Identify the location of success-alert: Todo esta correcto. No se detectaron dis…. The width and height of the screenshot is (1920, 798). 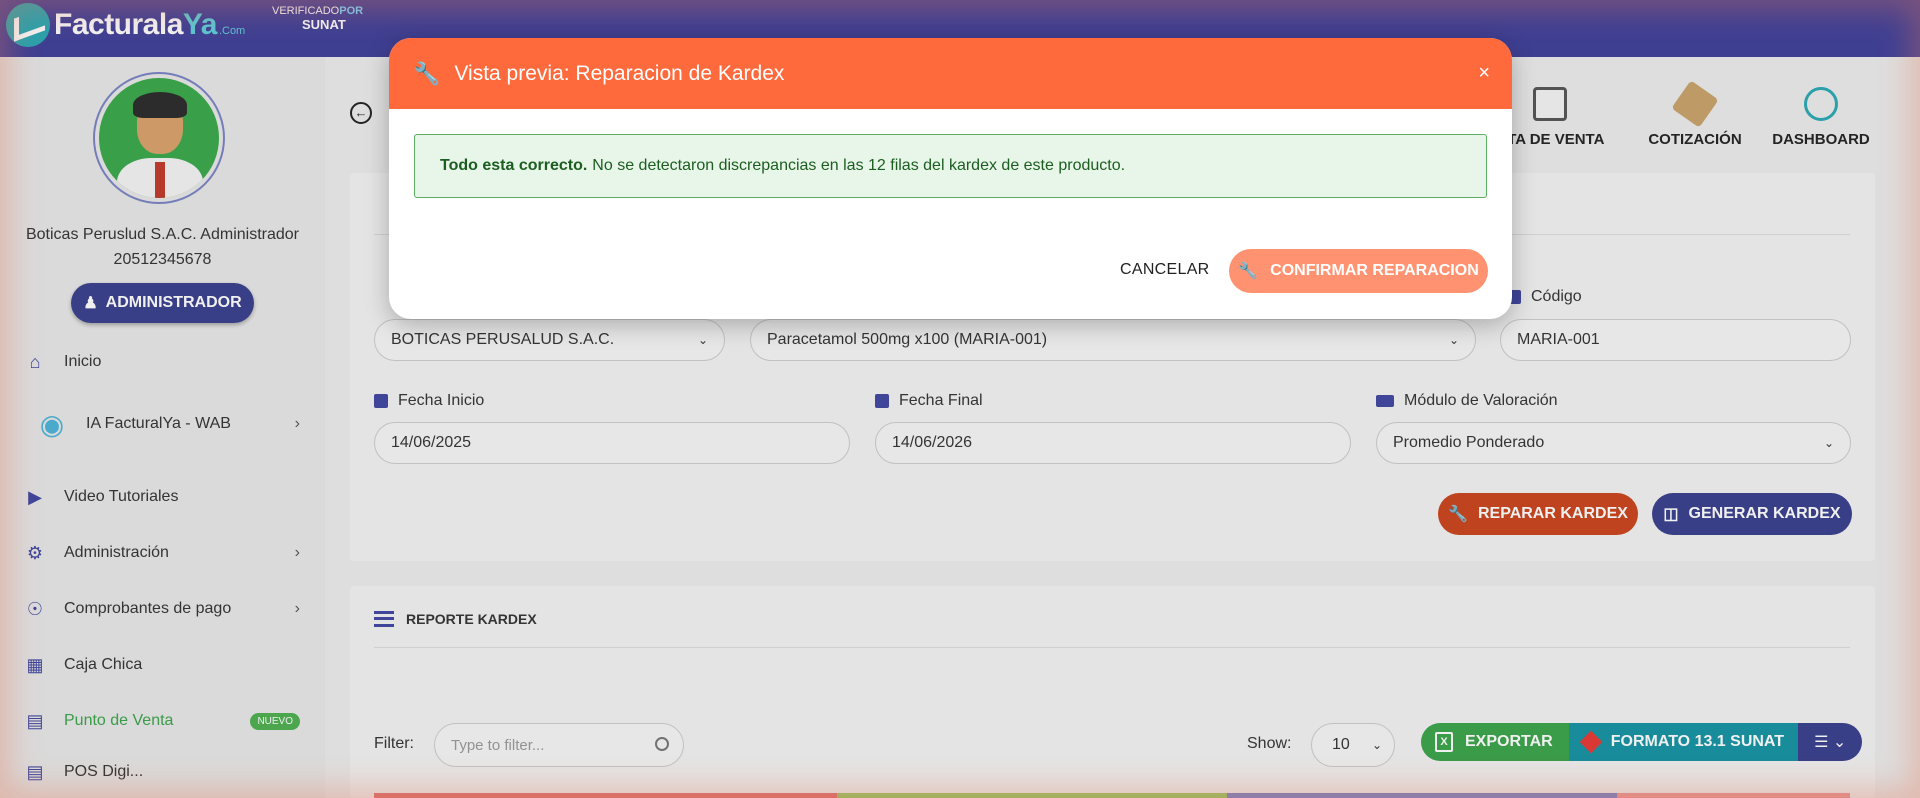
(950, 166).